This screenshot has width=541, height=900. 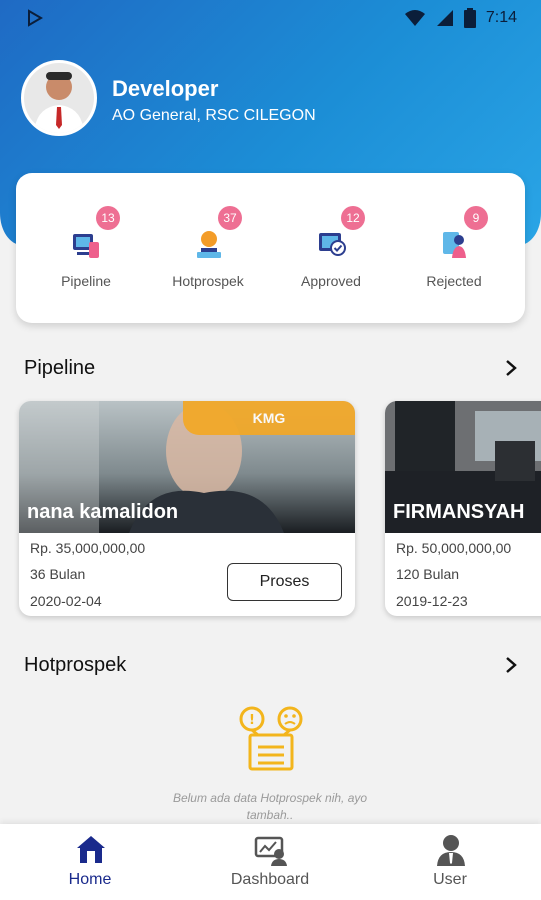 I want to click on summary-label-approved: Approved, so click(x=331, y=281).